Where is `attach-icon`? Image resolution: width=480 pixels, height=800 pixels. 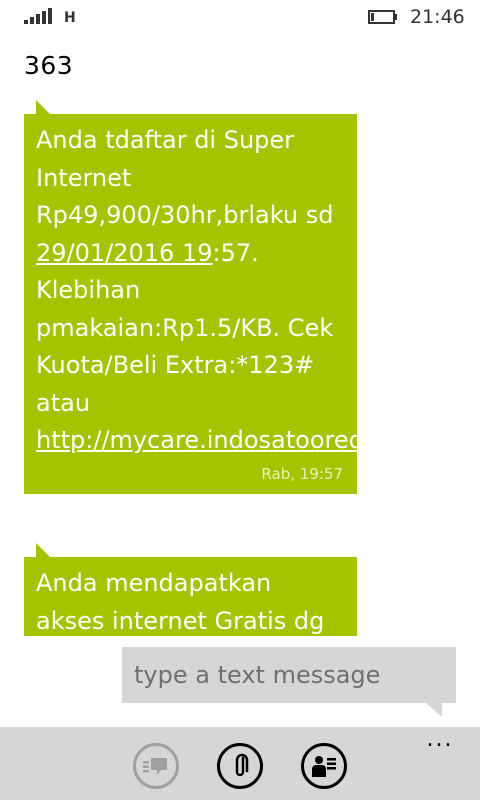
attach-icon is located at coordinates (242, 765).